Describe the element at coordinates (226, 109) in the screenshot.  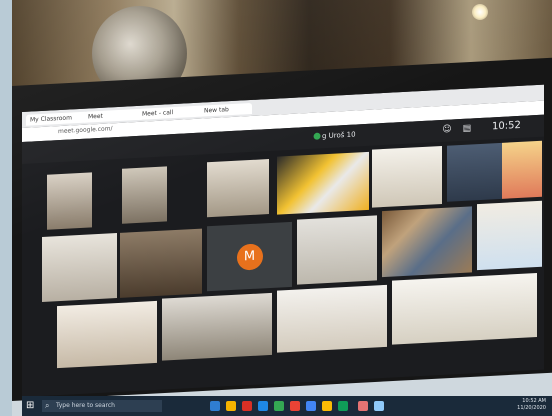
I see `browser-tab: New tab` at that location.